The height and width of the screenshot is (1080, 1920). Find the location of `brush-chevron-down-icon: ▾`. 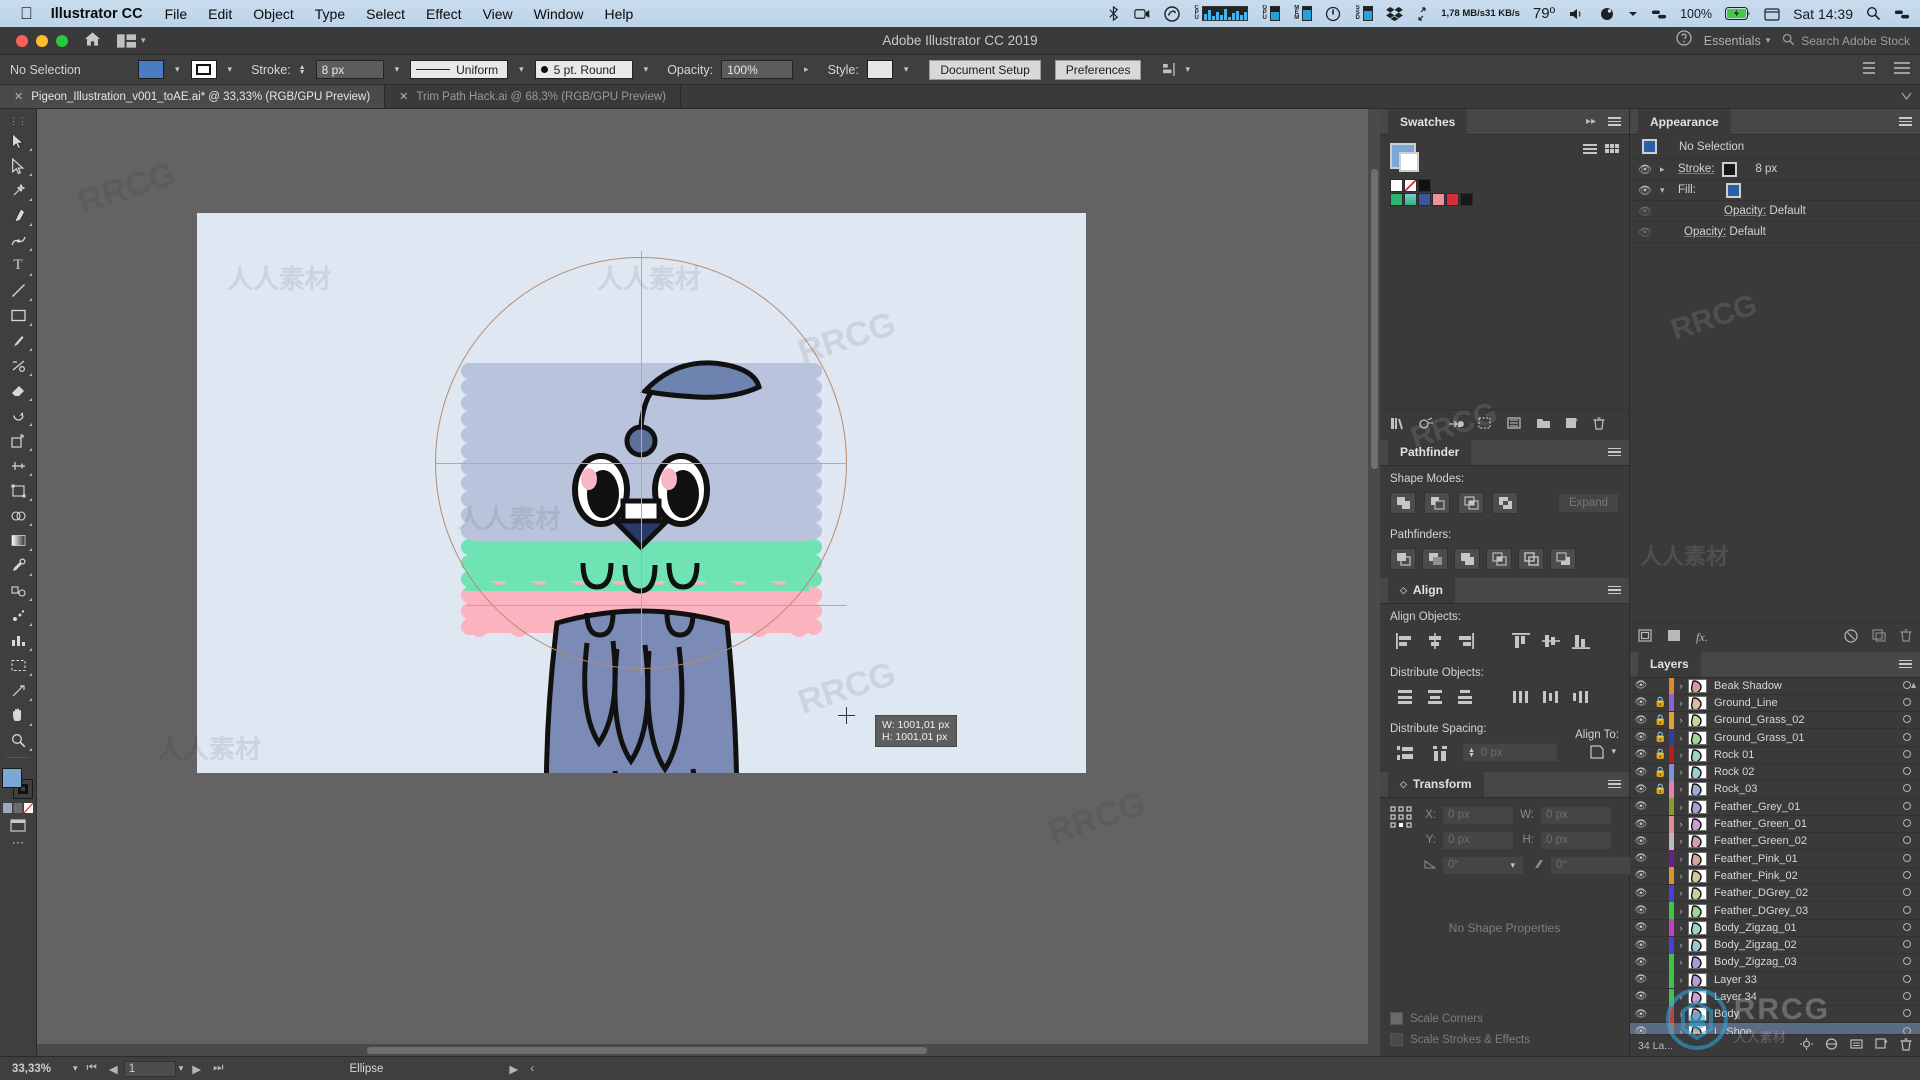

brush-chevron-down-icon: ▾ is located at coordinates (646, 69).